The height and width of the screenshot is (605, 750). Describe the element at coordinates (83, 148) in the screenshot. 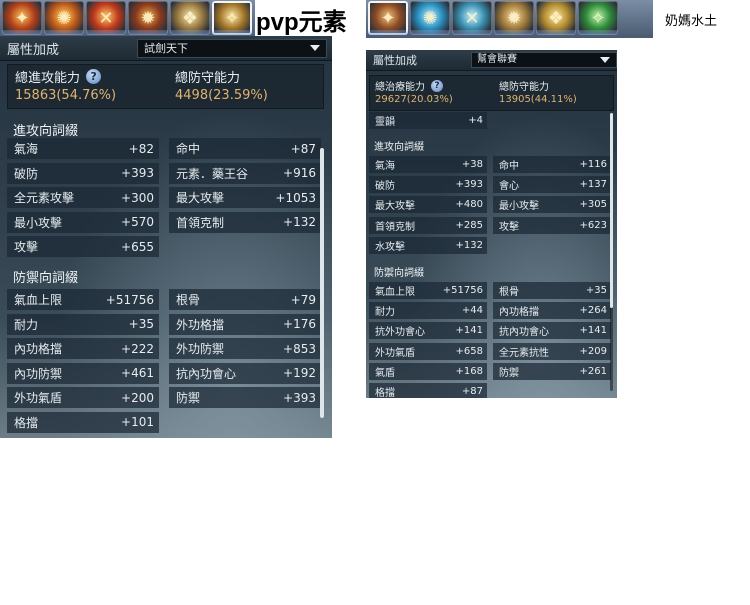

I see `stat-row: 氣海 +82` at that location.